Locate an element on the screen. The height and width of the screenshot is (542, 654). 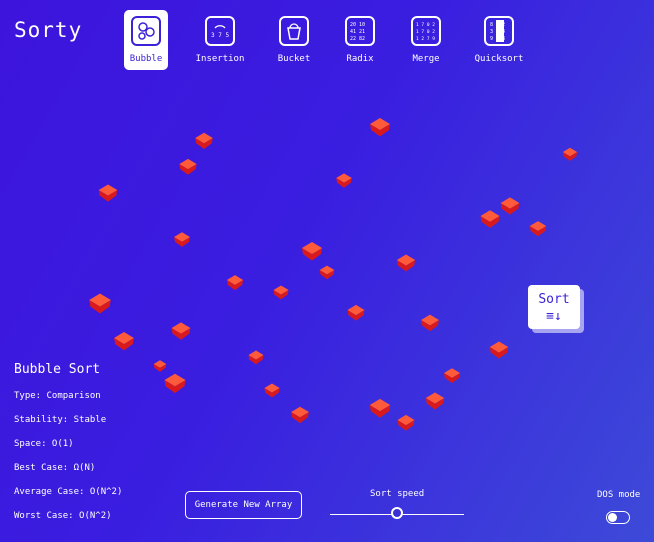
slider-thumb is located at coordinates (397, 513).